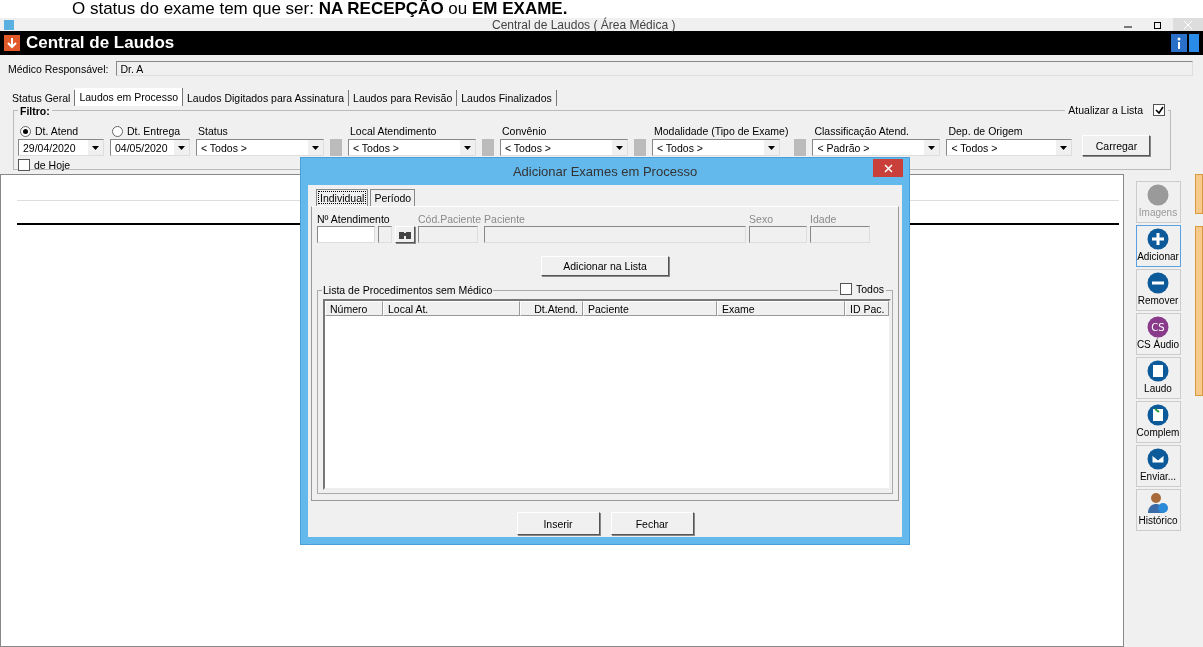  I want to click on doctor-field: Dr. A, so click(654, 68).